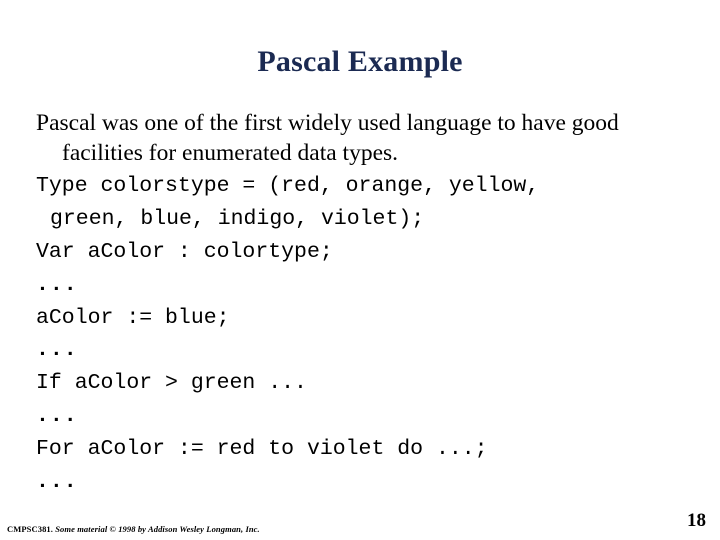 The image size is (720, 540). Describe the element at coordinates (184, 251) in the screenshot. I see `code-line: Var aColor : colortype;` at that location.